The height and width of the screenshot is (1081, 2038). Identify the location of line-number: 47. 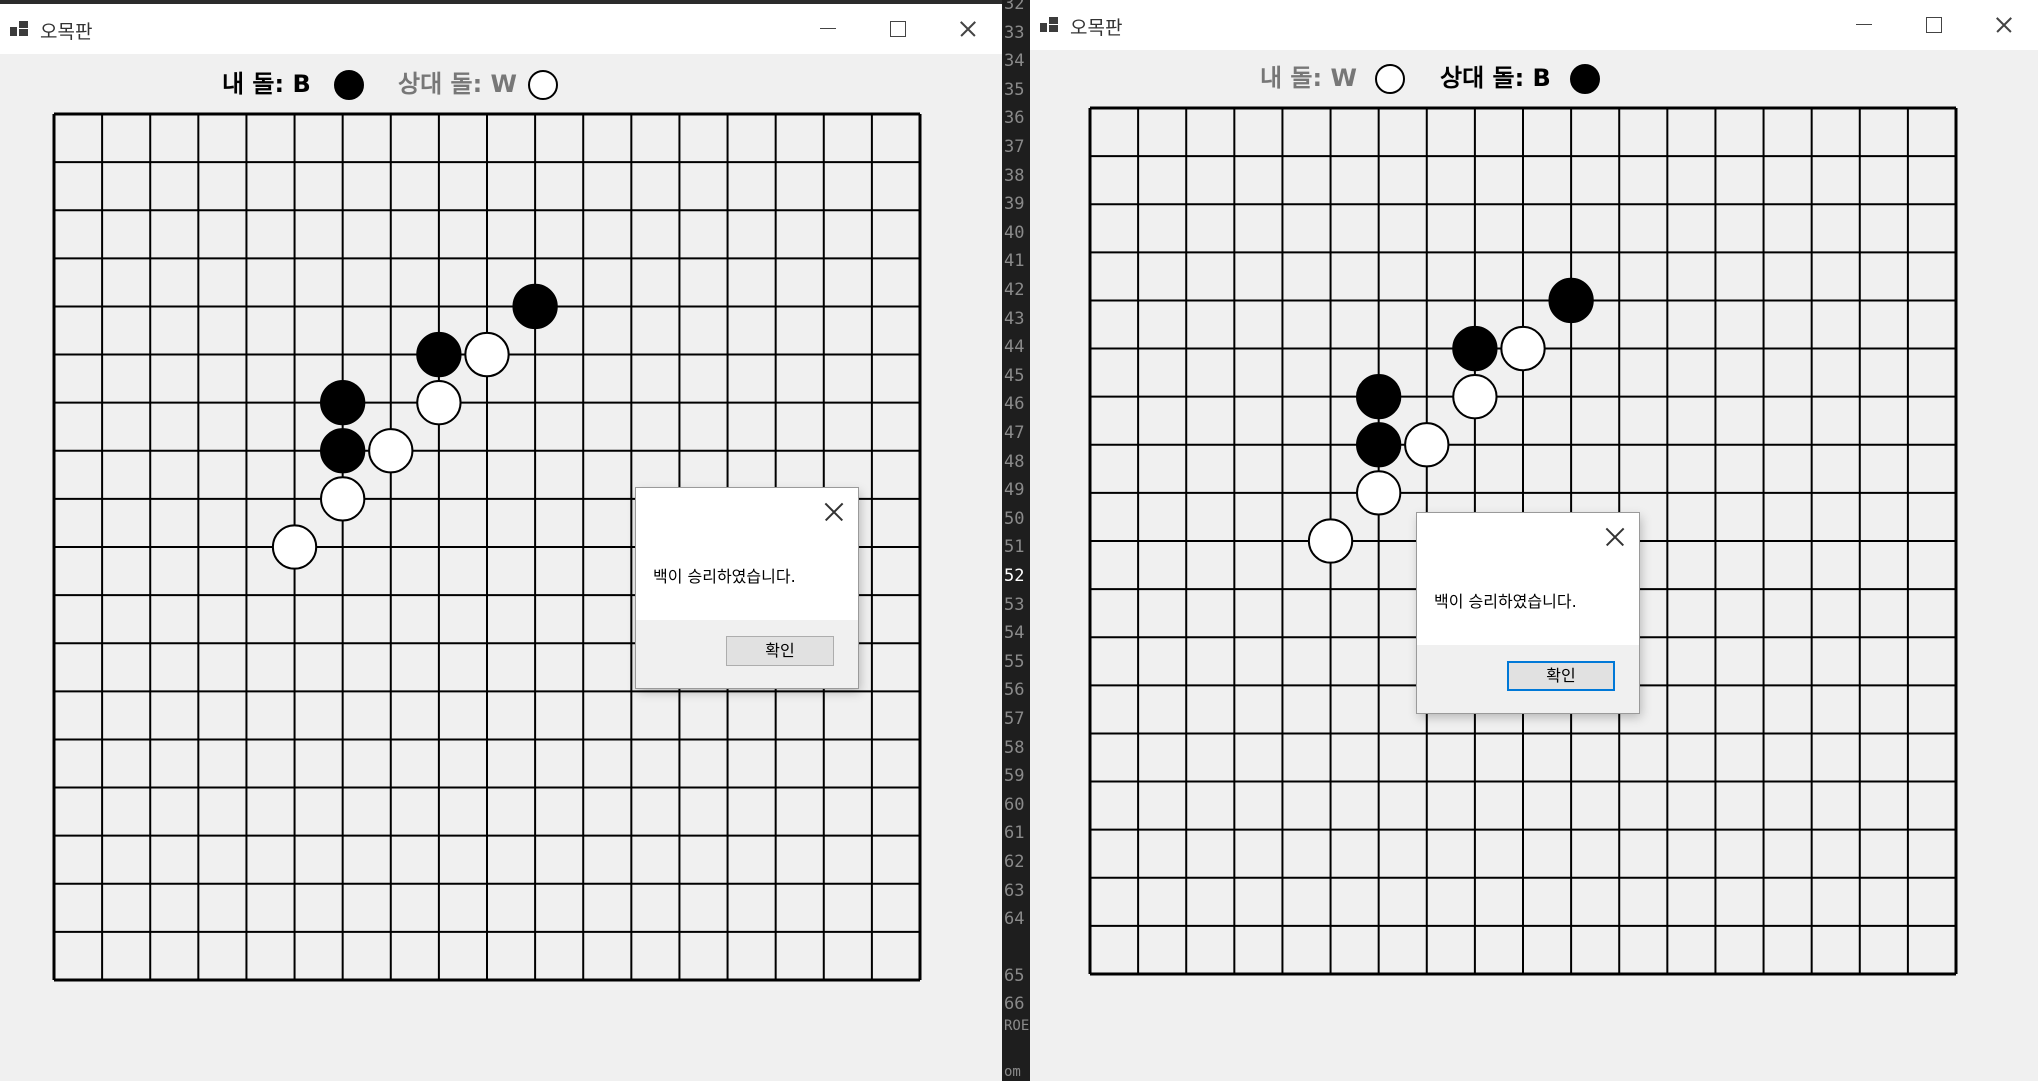
(1014, 433).